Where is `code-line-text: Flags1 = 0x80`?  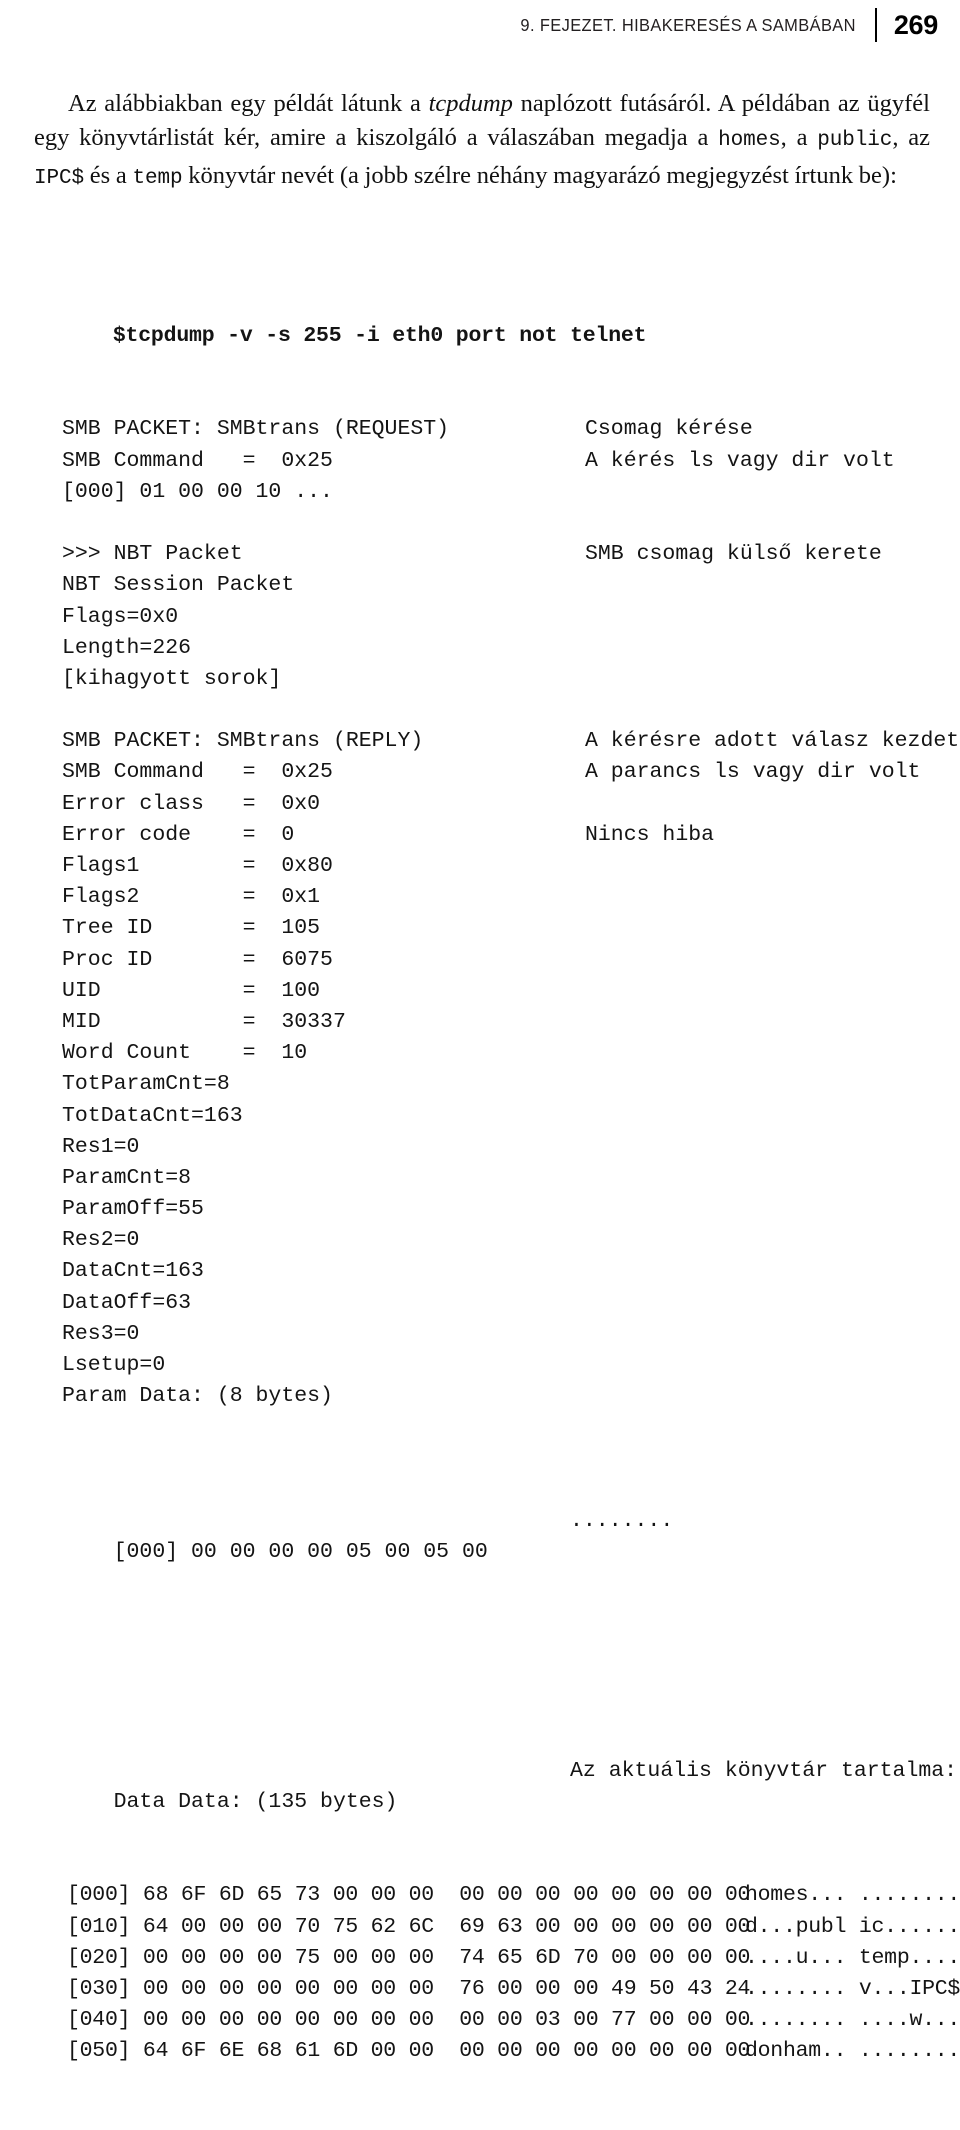
code-line-text: Flags1 = 0x80 is located at coordinates (197, 866).